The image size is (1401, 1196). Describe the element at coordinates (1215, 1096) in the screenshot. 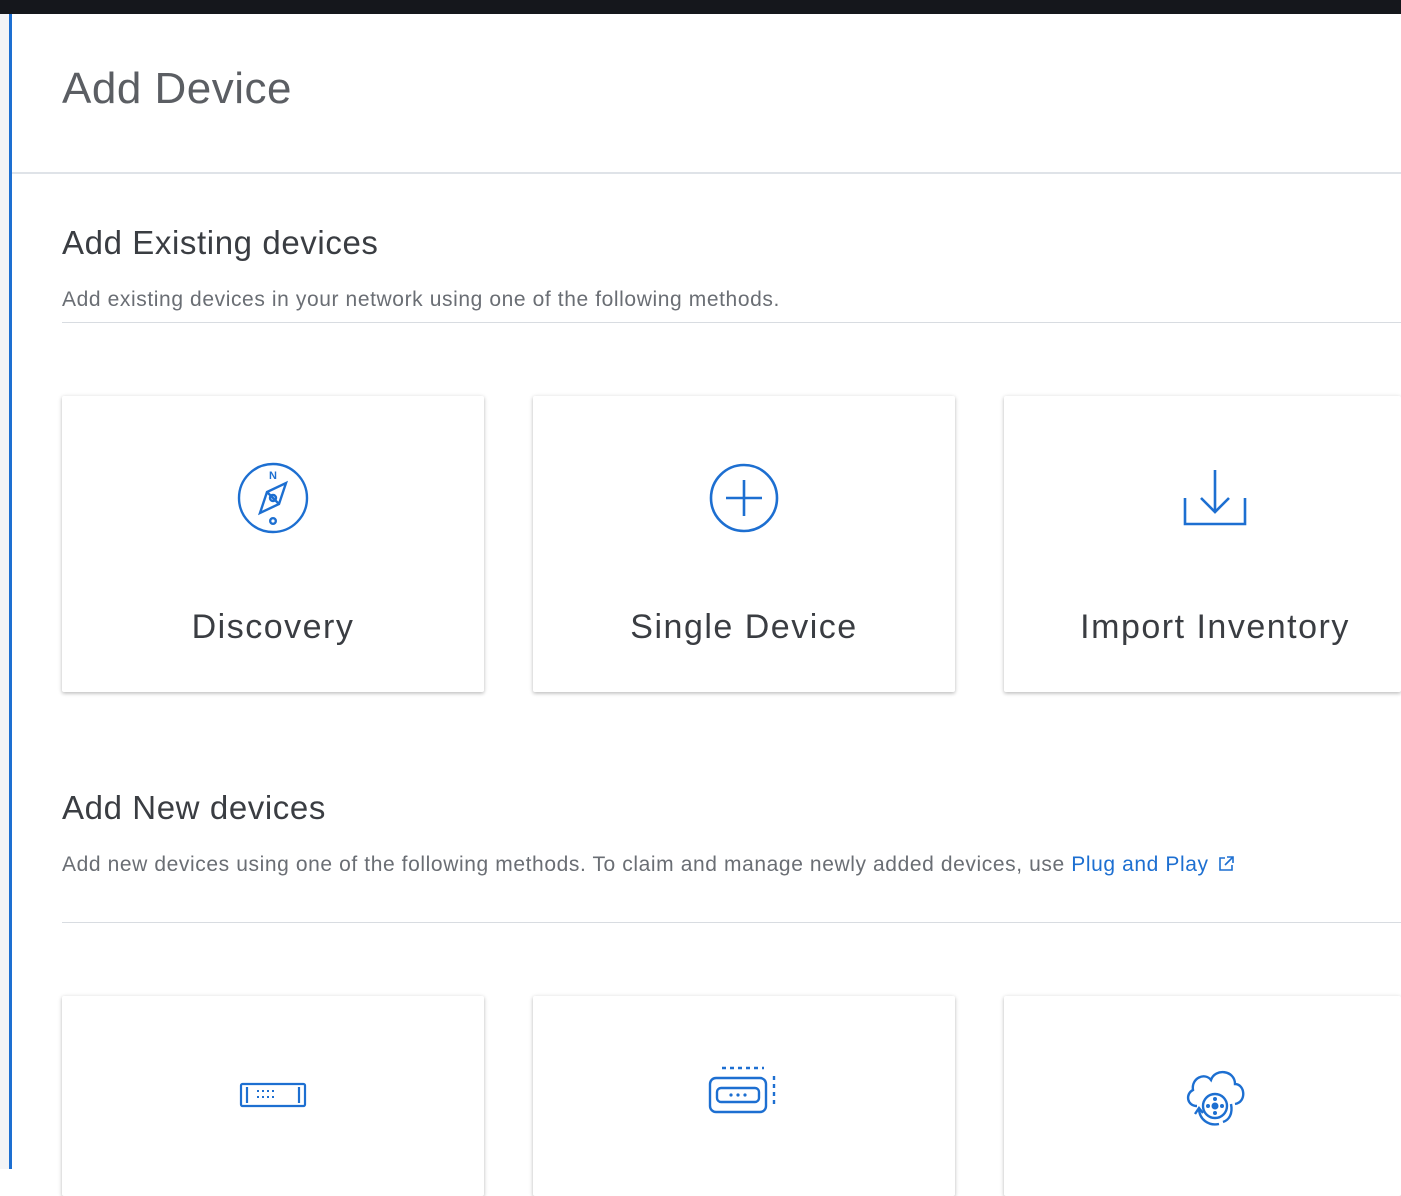

I see `cloud-sync-icon` at that location.